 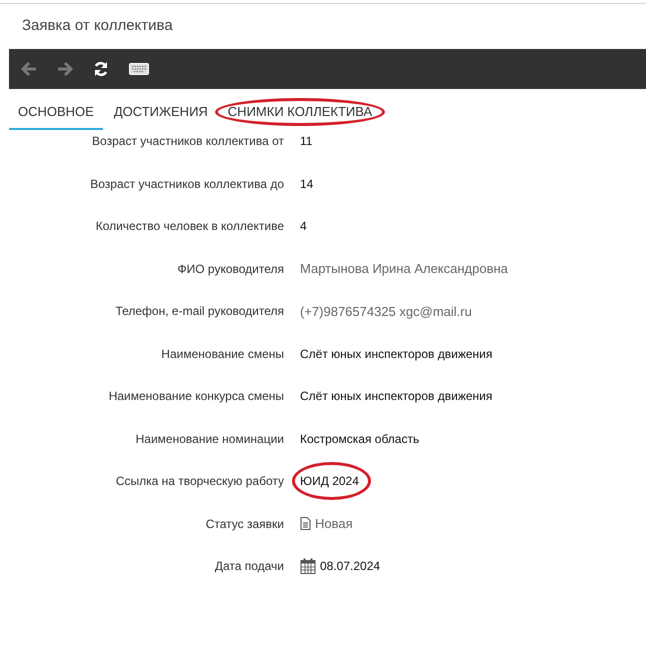 What do you see at coordinates (187, 184) in the screenshot?
I see `field-label: Возраст участников коллектива до` at bounding box center [187, 184].